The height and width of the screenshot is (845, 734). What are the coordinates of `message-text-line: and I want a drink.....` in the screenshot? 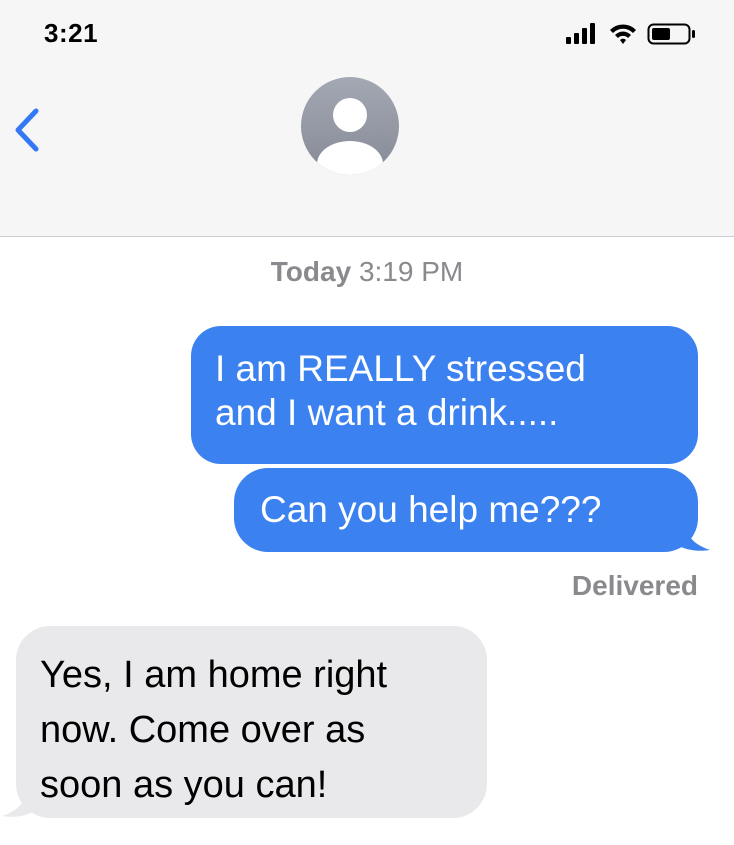 It's located at (387, 412).